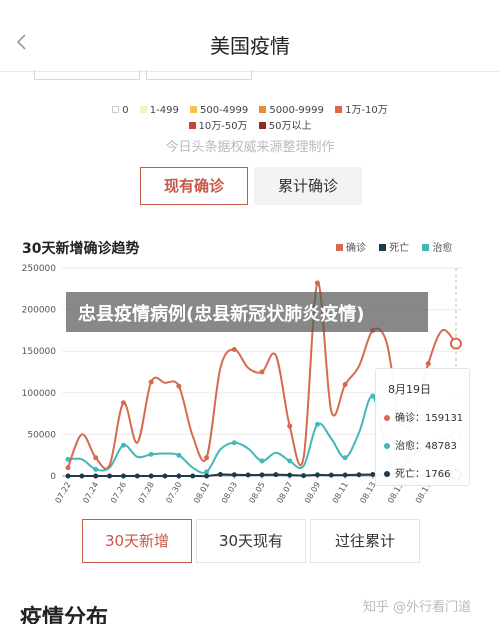  I want to click on x-tick-label: 08.09, so click(312, 493).